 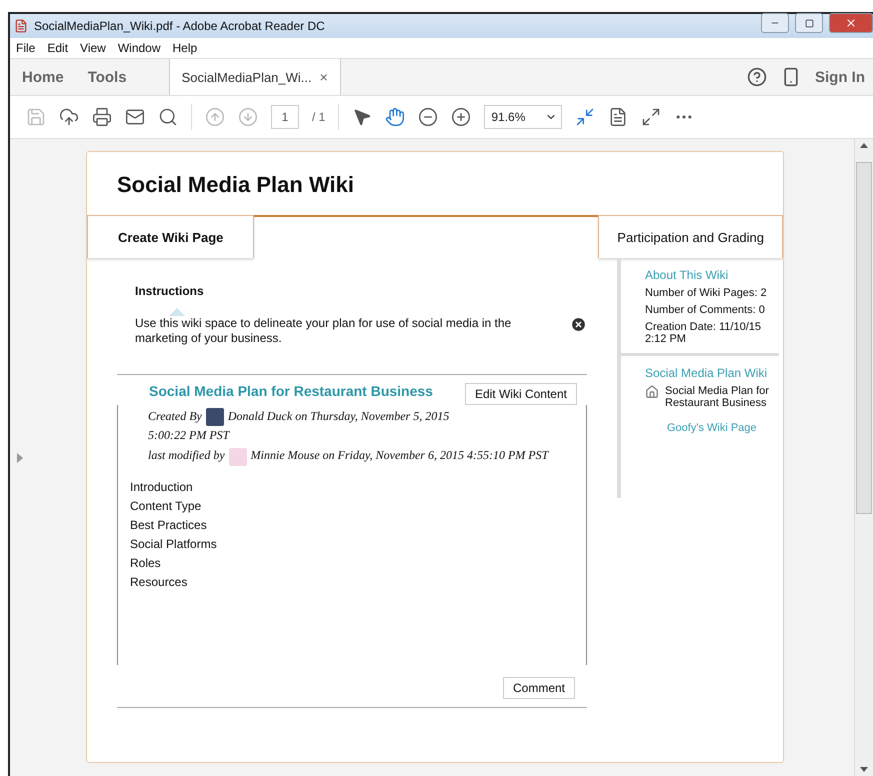 I want to click on help-icon, so click(x=757, y=77).